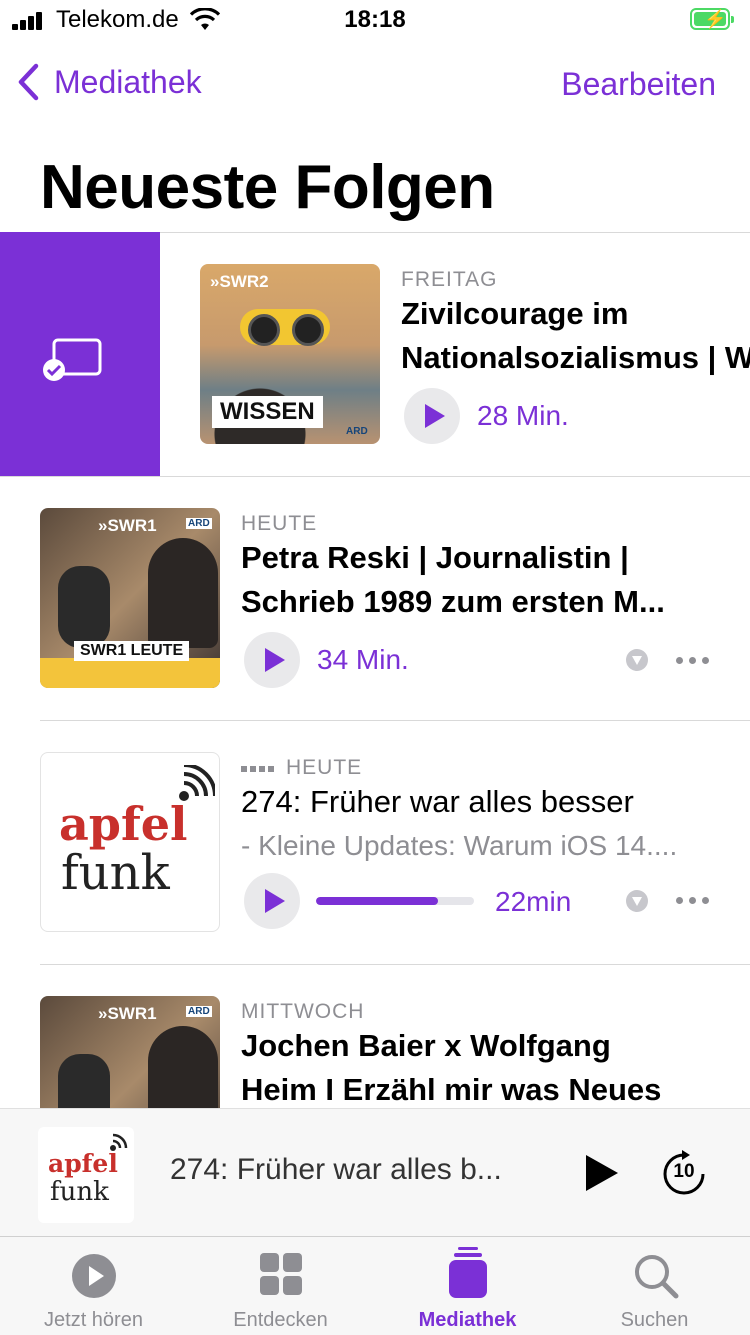  Describe the element at coordinates (575, 357) in the screenshot. I see `episode-title-line: Nationalsozialismus | W` at that location.